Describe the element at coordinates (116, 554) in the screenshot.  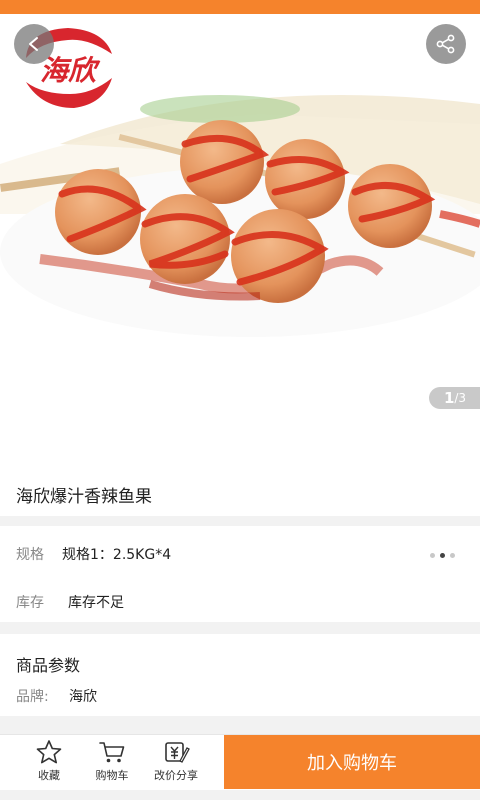
I see `spec-value: 规格1：2.5KG*4` at that location.